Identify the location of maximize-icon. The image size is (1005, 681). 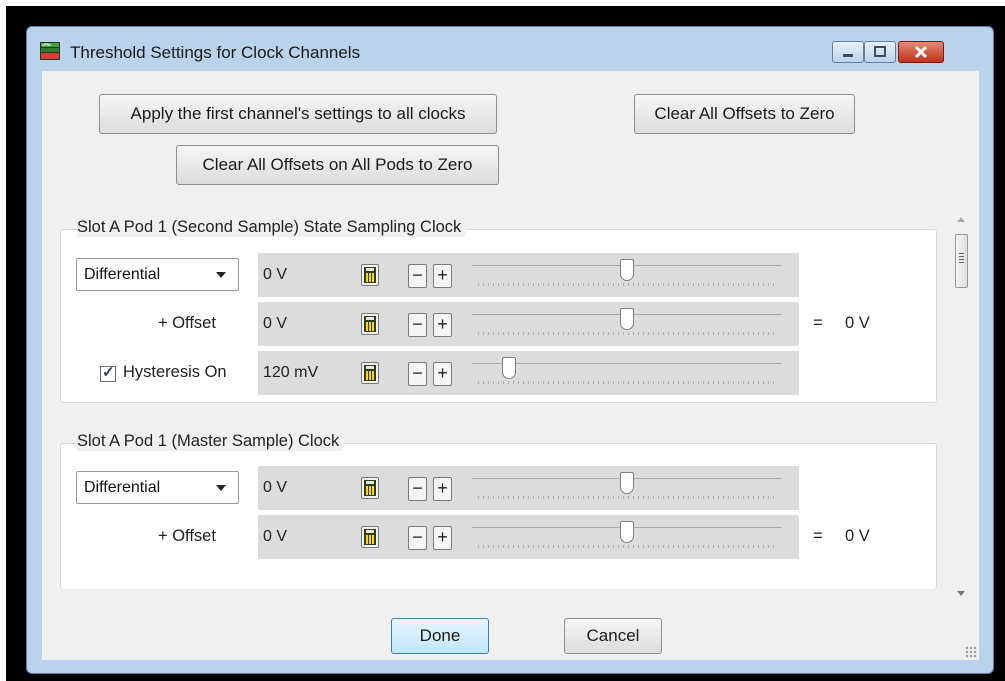
(880, 51).